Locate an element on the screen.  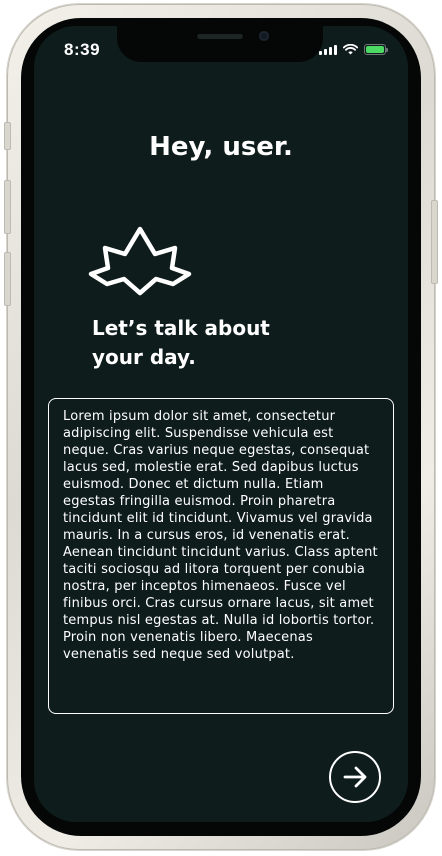
status-icons is located at coordinates (353, 49).